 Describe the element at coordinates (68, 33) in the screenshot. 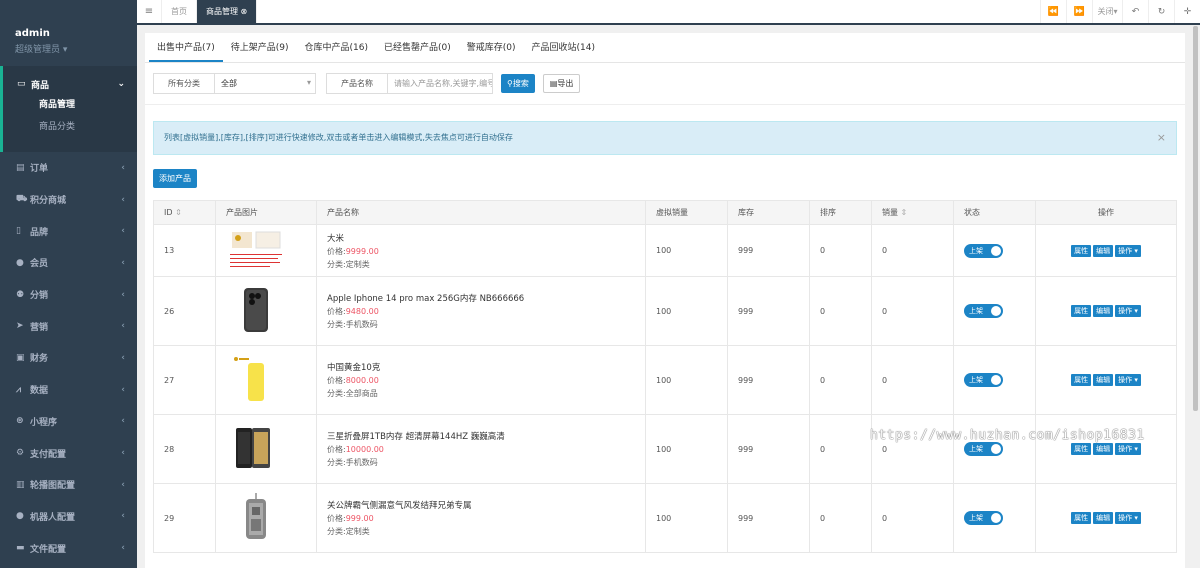

I see `user-panel: admin 超级管理员 ▾` at that location.